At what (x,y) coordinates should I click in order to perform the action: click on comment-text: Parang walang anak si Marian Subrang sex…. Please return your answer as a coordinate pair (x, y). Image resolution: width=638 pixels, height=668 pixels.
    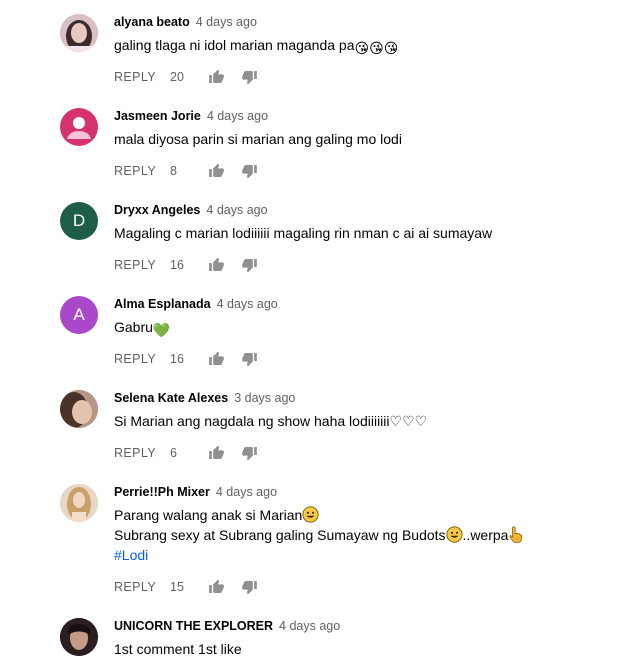
    Looking at the image, I should click on (318, 535).